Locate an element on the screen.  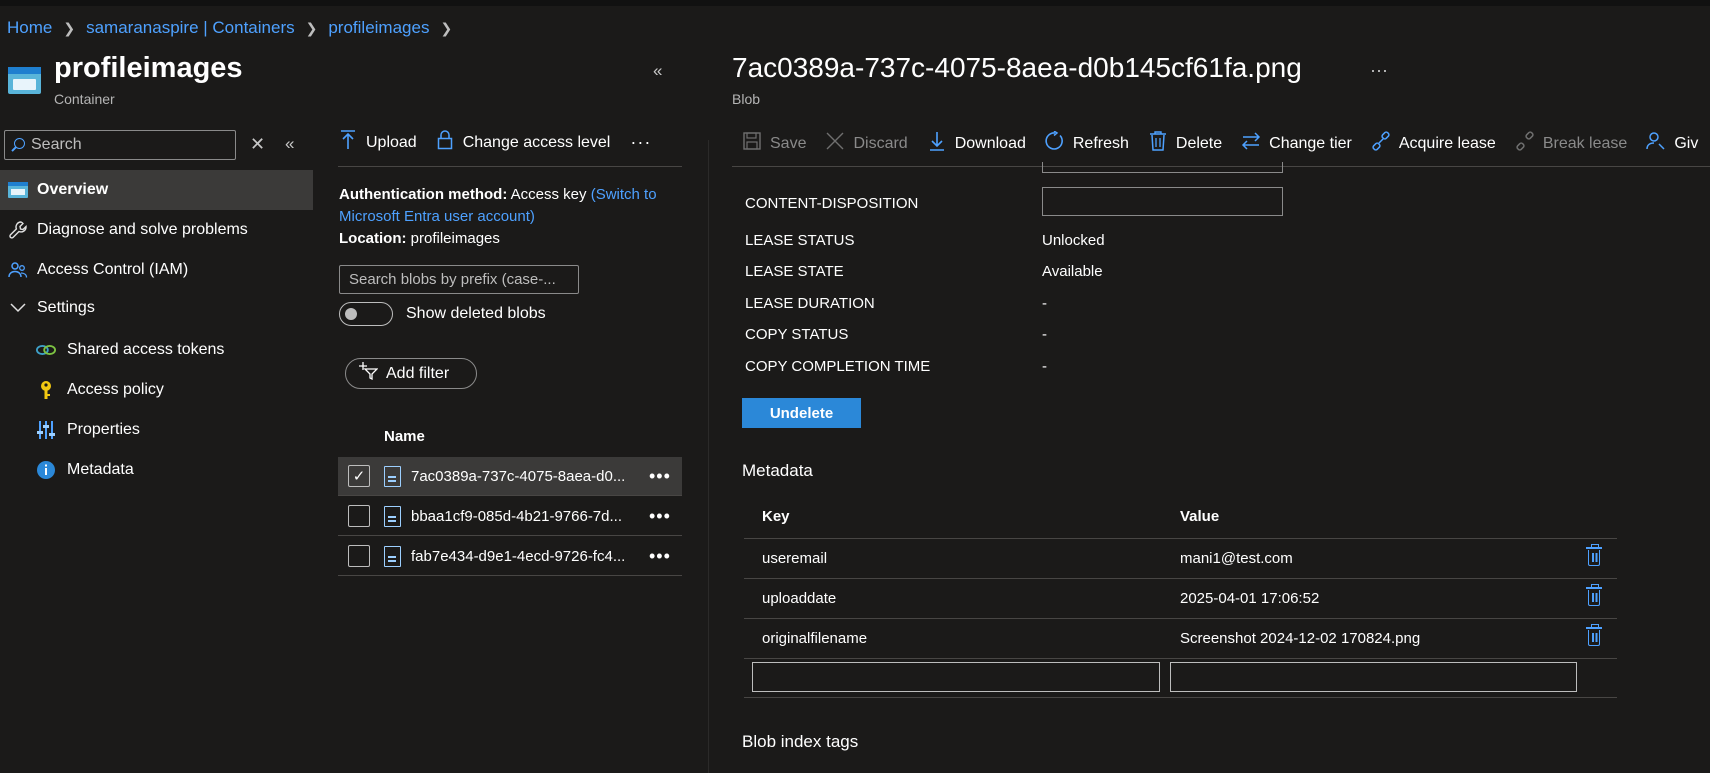
blob-index-tags-heading: Blob index tags is located at coordinates (800, 741).